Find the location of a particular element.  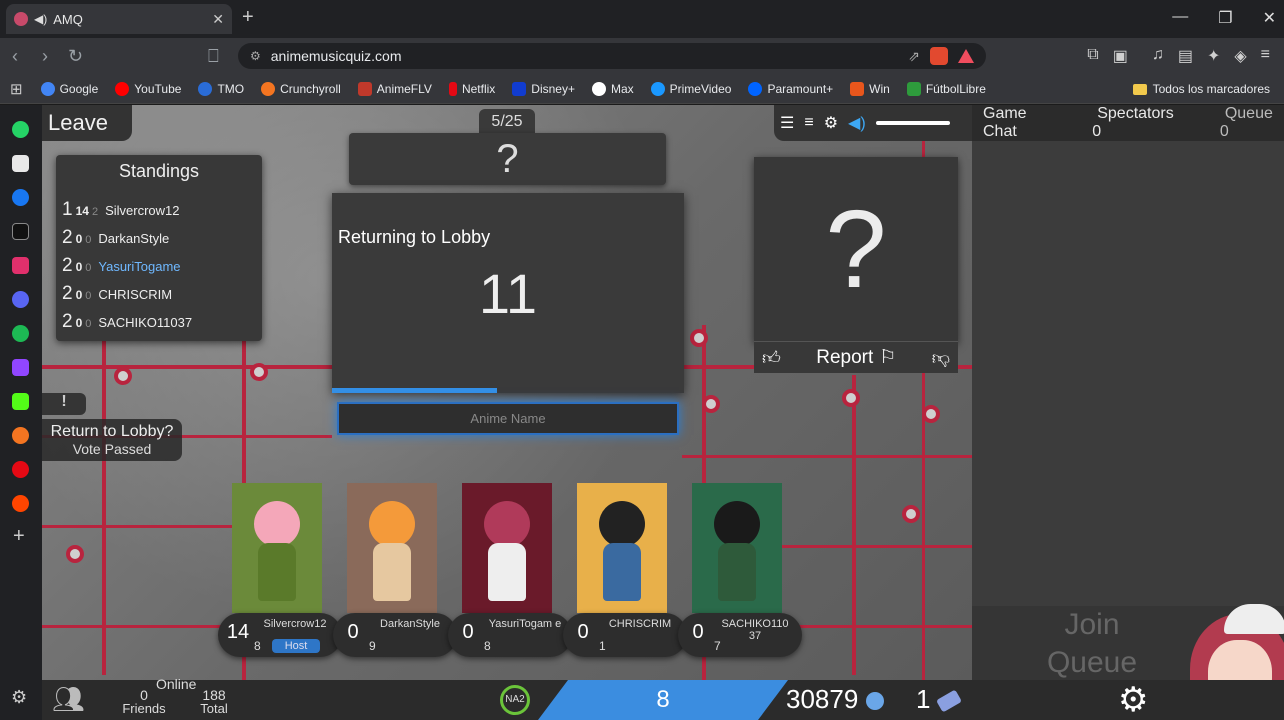

crunchyroll-icon is located at coordinates (20, 435).